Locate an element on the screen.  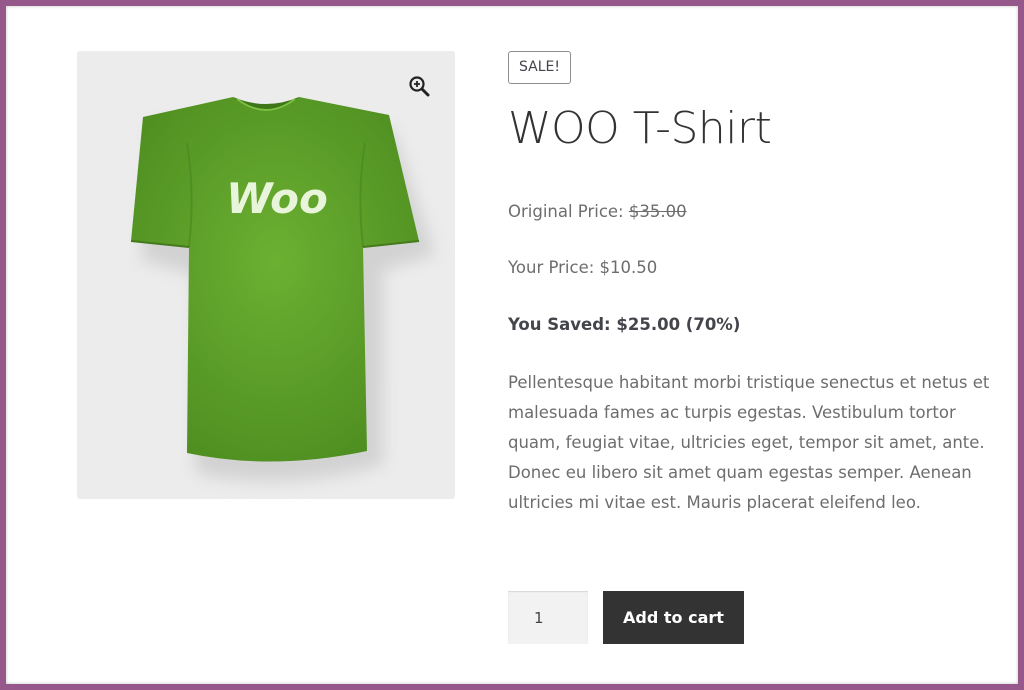
your-price: Your Price: $10.50 is located at coordinates (583, 267).